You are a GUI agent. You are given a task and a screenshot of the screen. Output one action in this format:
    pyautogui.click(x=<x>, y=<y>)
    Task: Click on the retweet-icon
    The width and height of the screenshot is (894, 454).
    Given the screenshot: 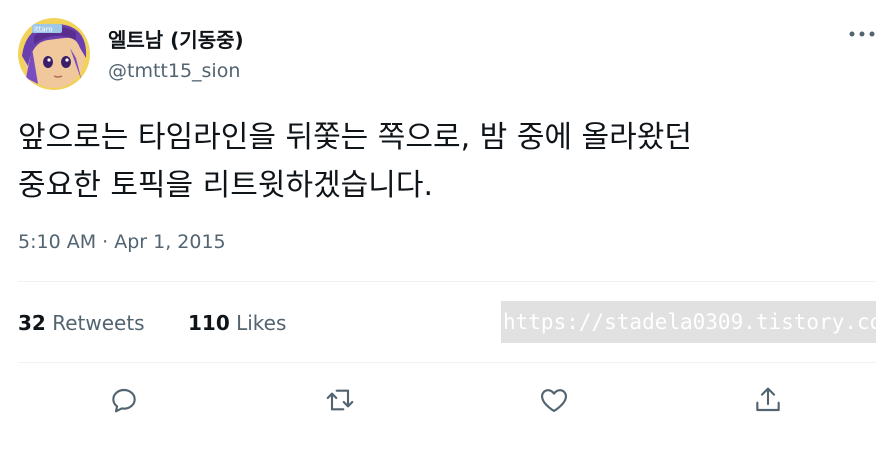 What is the action you would take?
    pyautogui.click(x=340, y=400)
    